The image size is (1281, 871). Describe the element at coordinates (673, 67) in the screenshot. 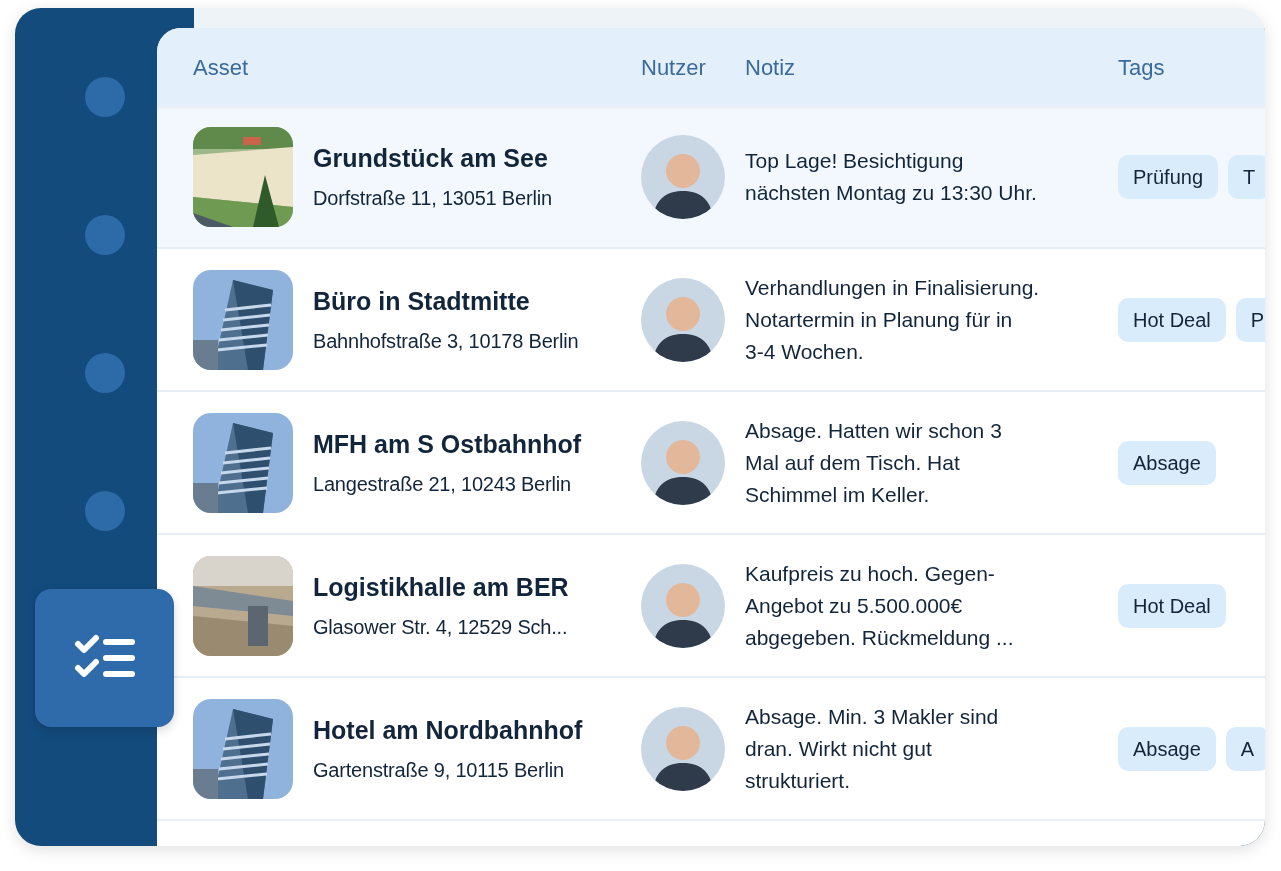

I see `column-header: Nutzer` at that location.